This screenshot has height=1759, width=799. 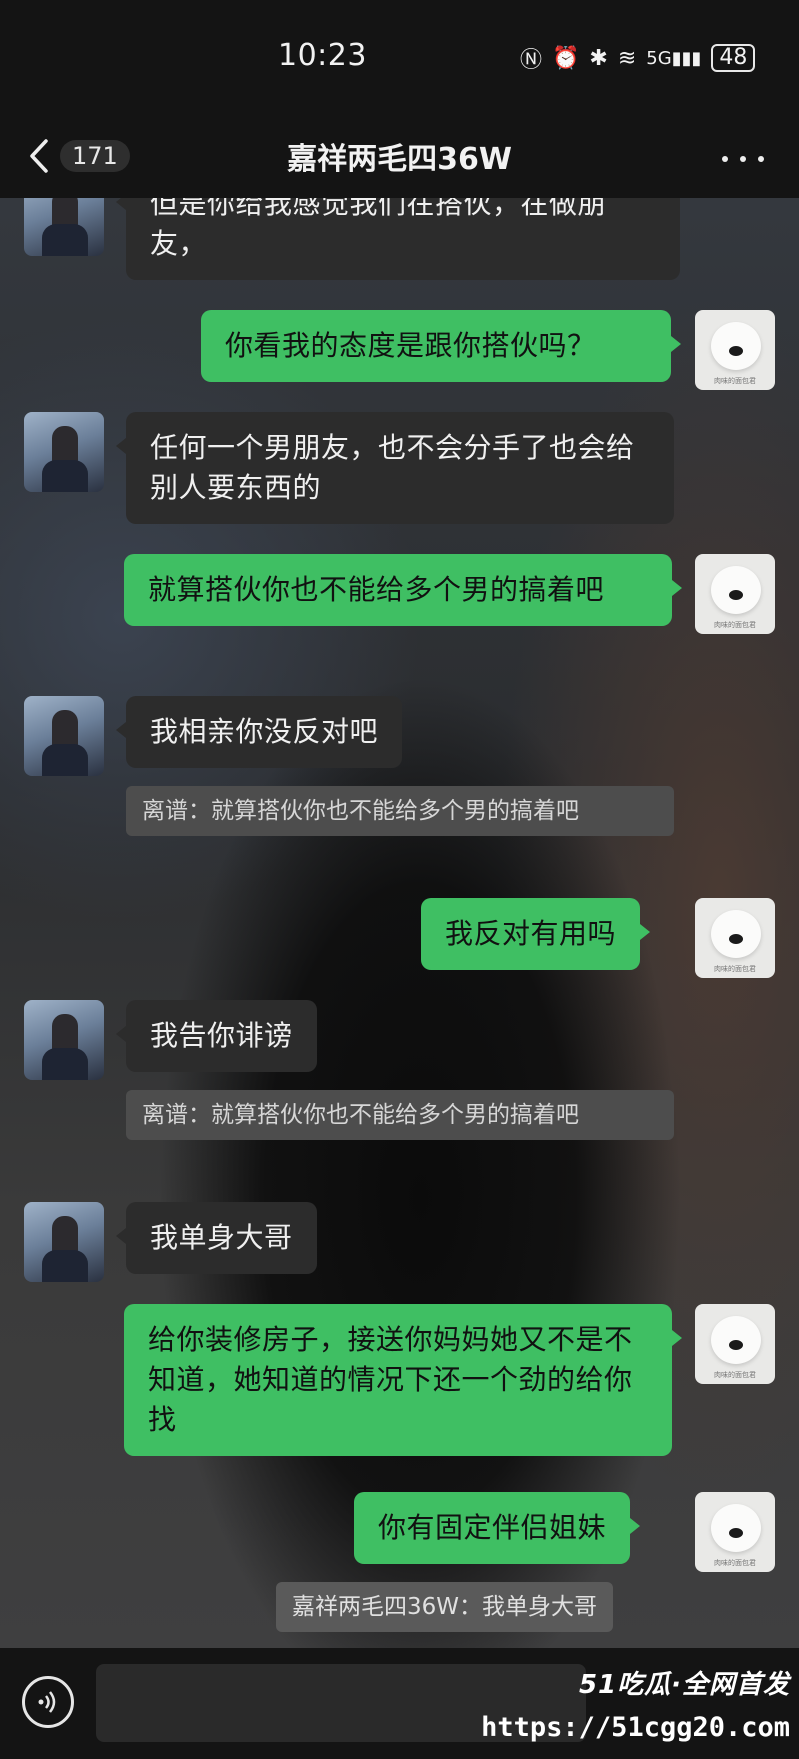 I want to click on more-options-button, so click(x=745, y=158).